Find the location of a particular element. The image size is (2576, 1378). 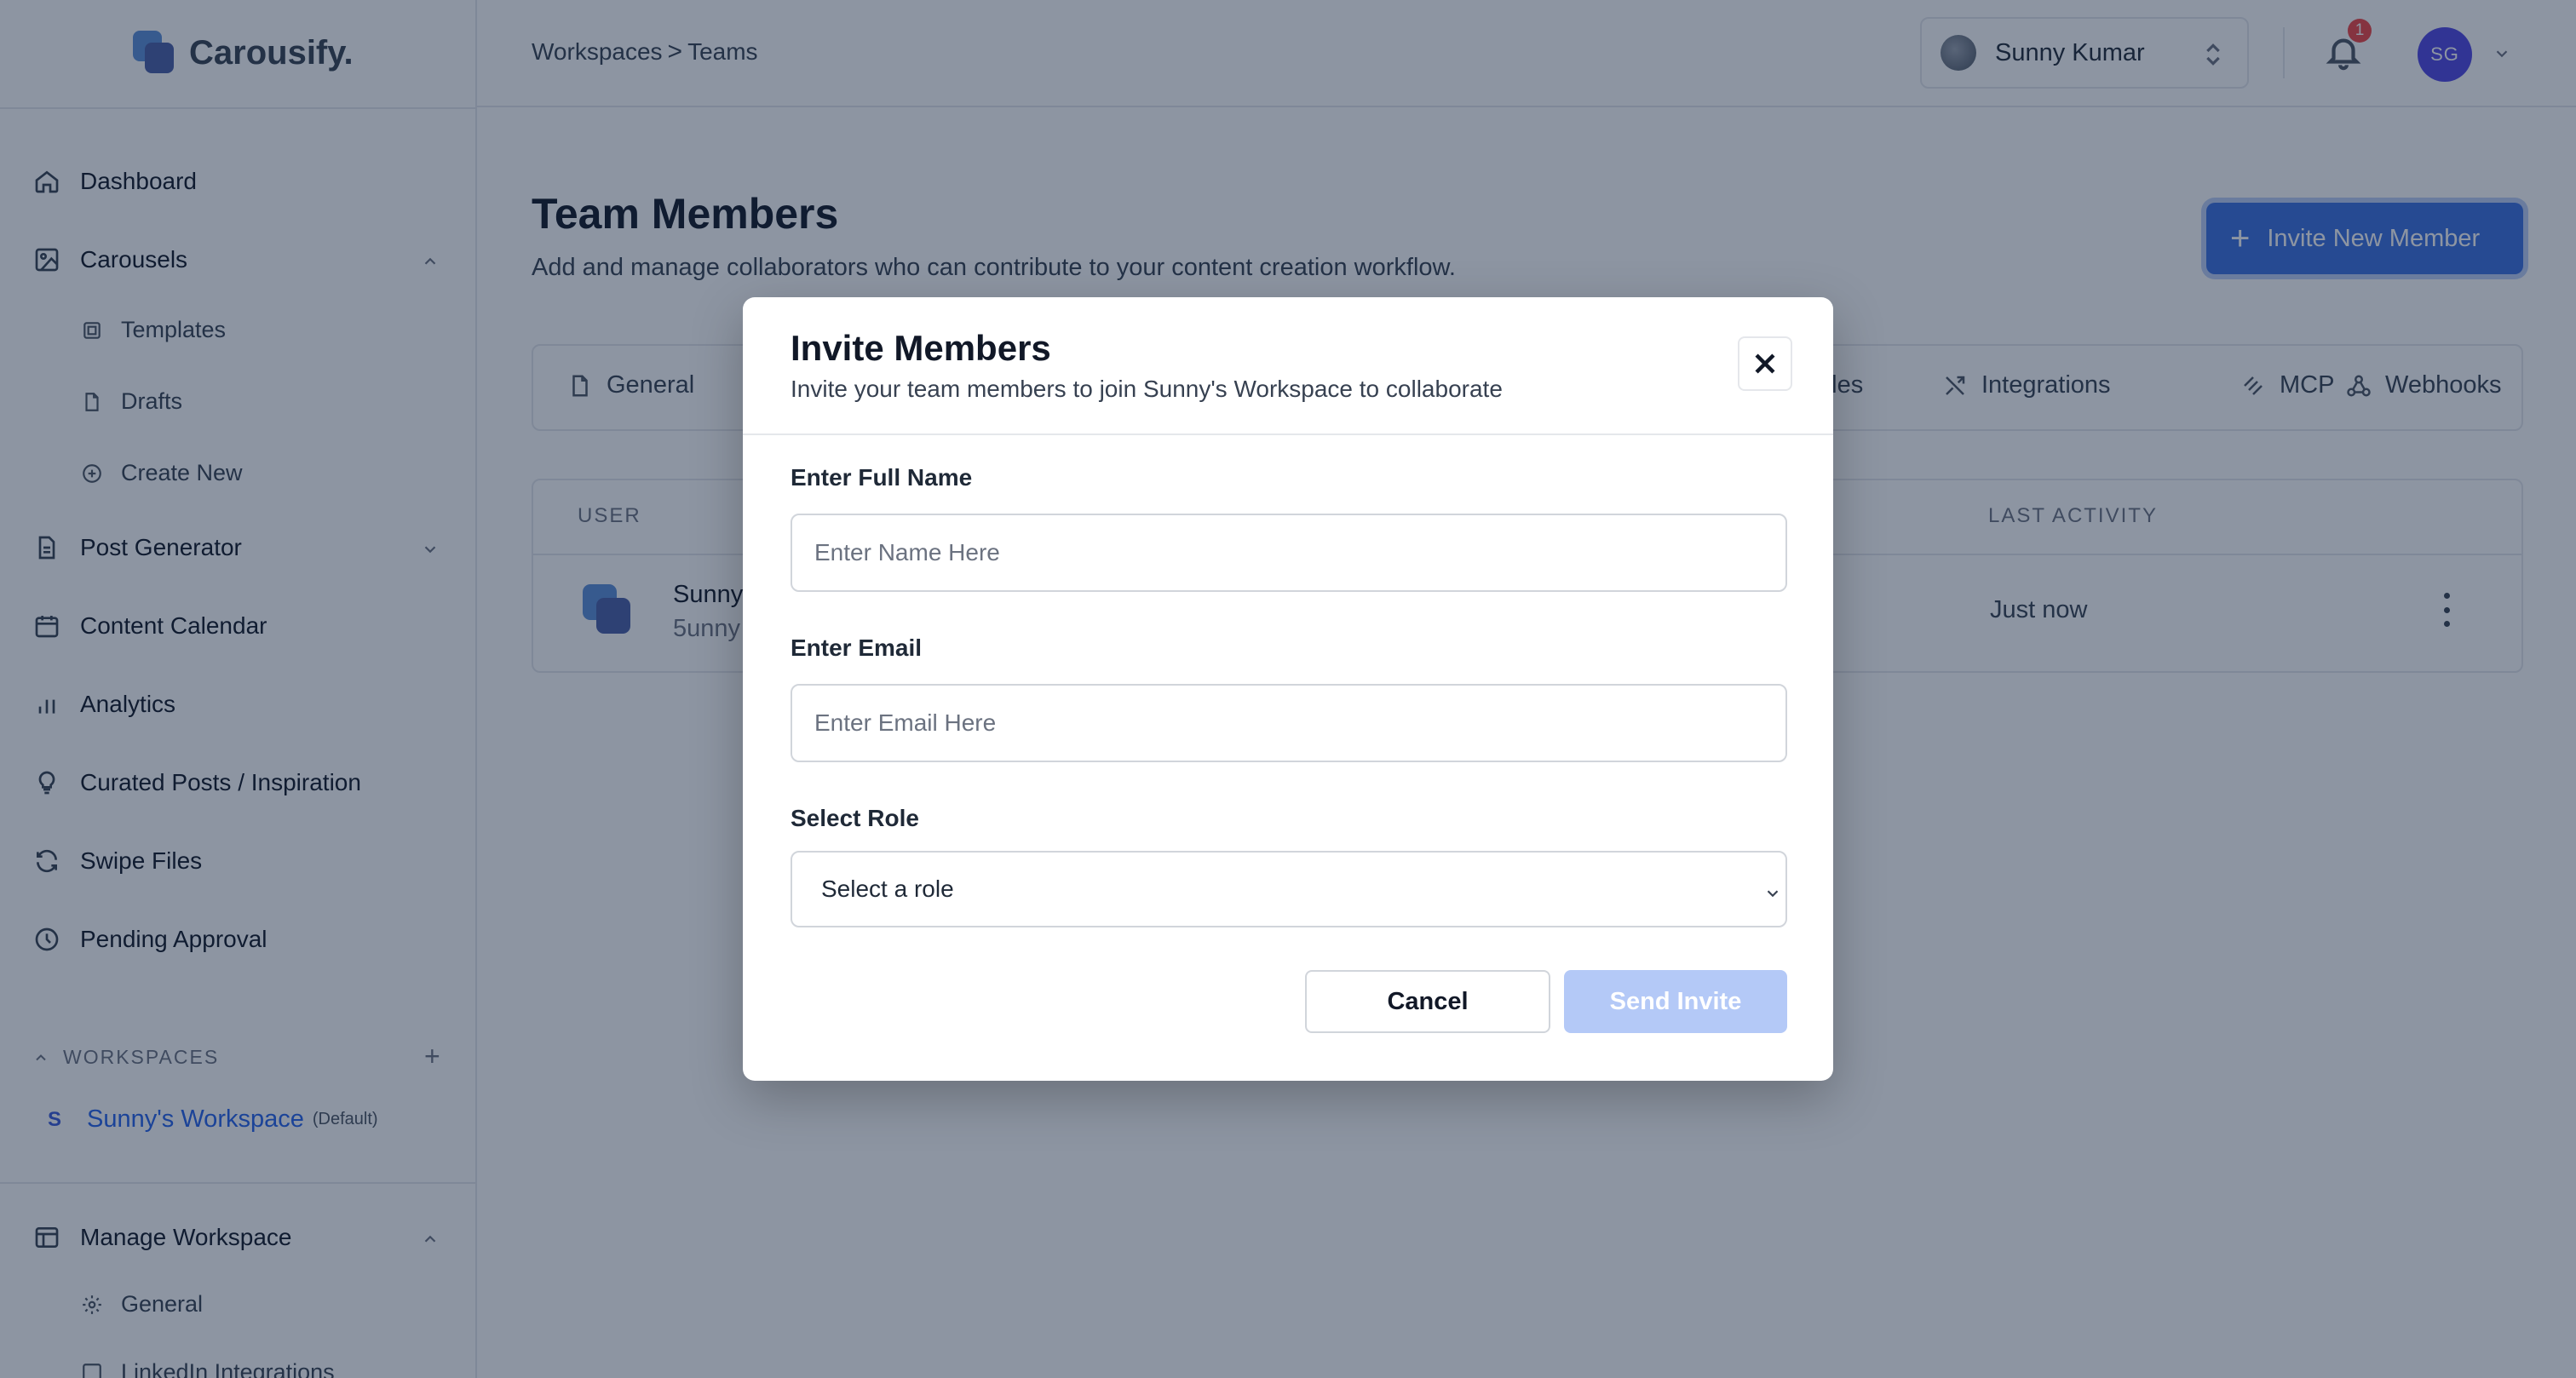

role-label: Select Role is located at coordinates (855, 818).